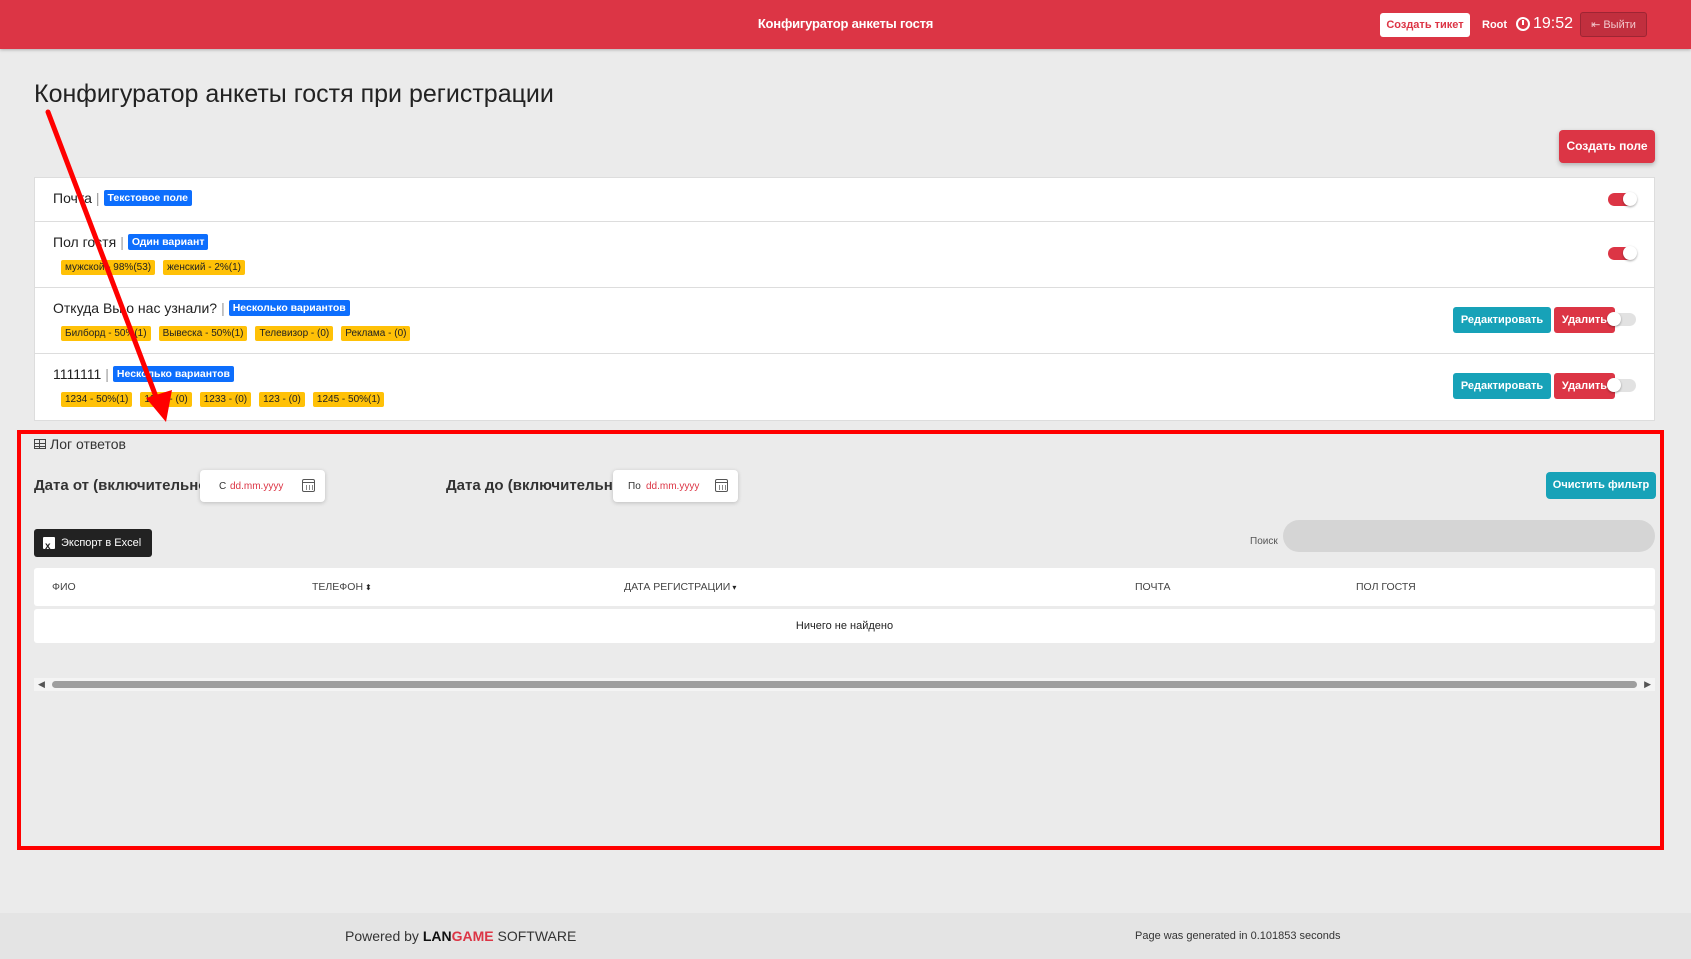  I want to click on field-head: Почта | Текстовое поле, so click(122, 198).